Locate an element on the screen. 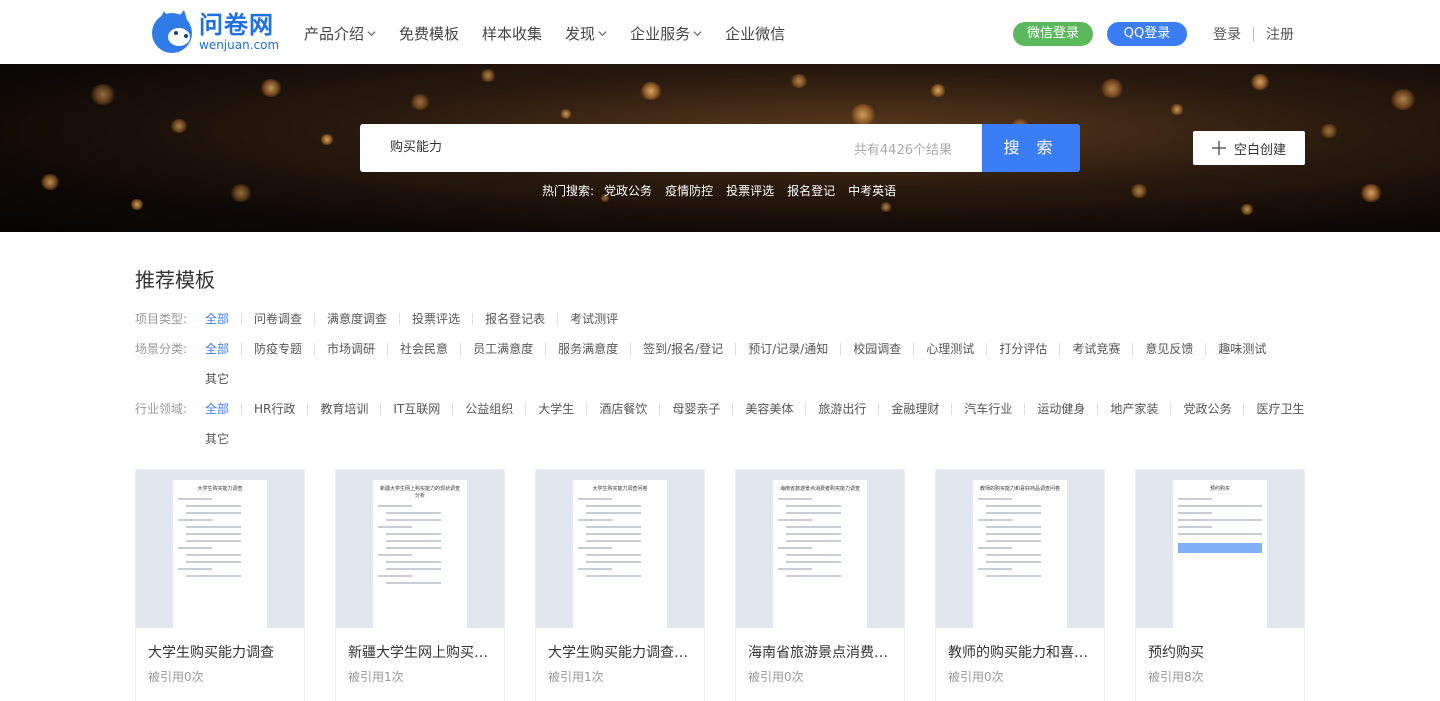 The height and width of the screenshot is (701, 1440). site-logo: 问卷网 wenjuan.com is located at coordinates (214, 31).